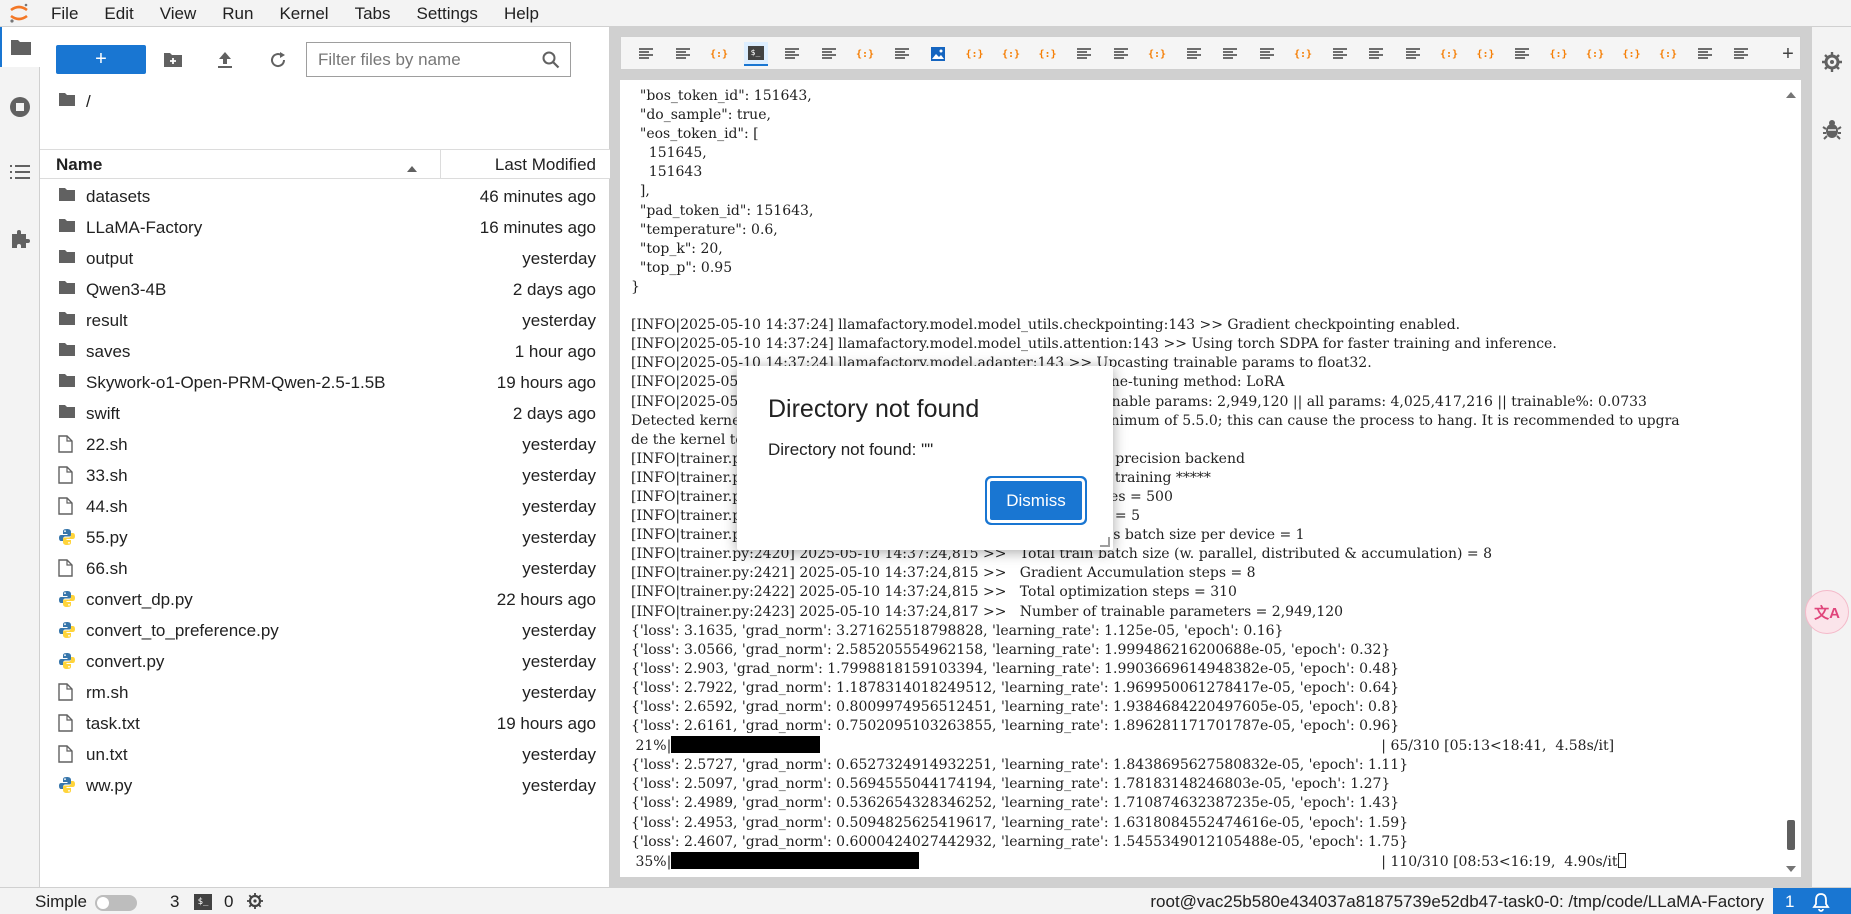 The image size is (1851, 914). I want to click on file-row: result yesterday, so click(325, 320).